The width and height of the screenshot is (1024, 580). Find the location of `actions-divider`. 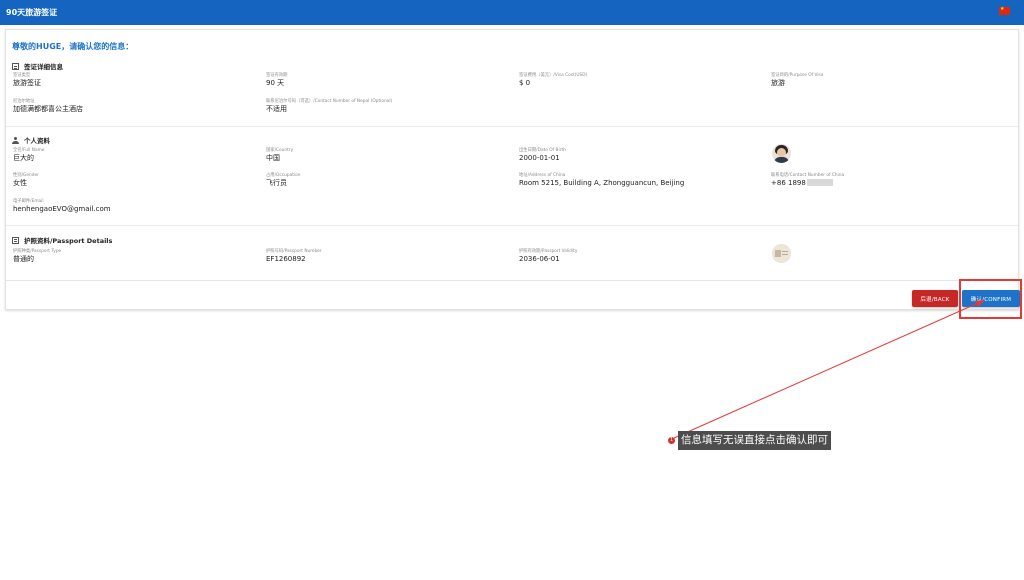

actions-divider is located at coordinates (512, 280).